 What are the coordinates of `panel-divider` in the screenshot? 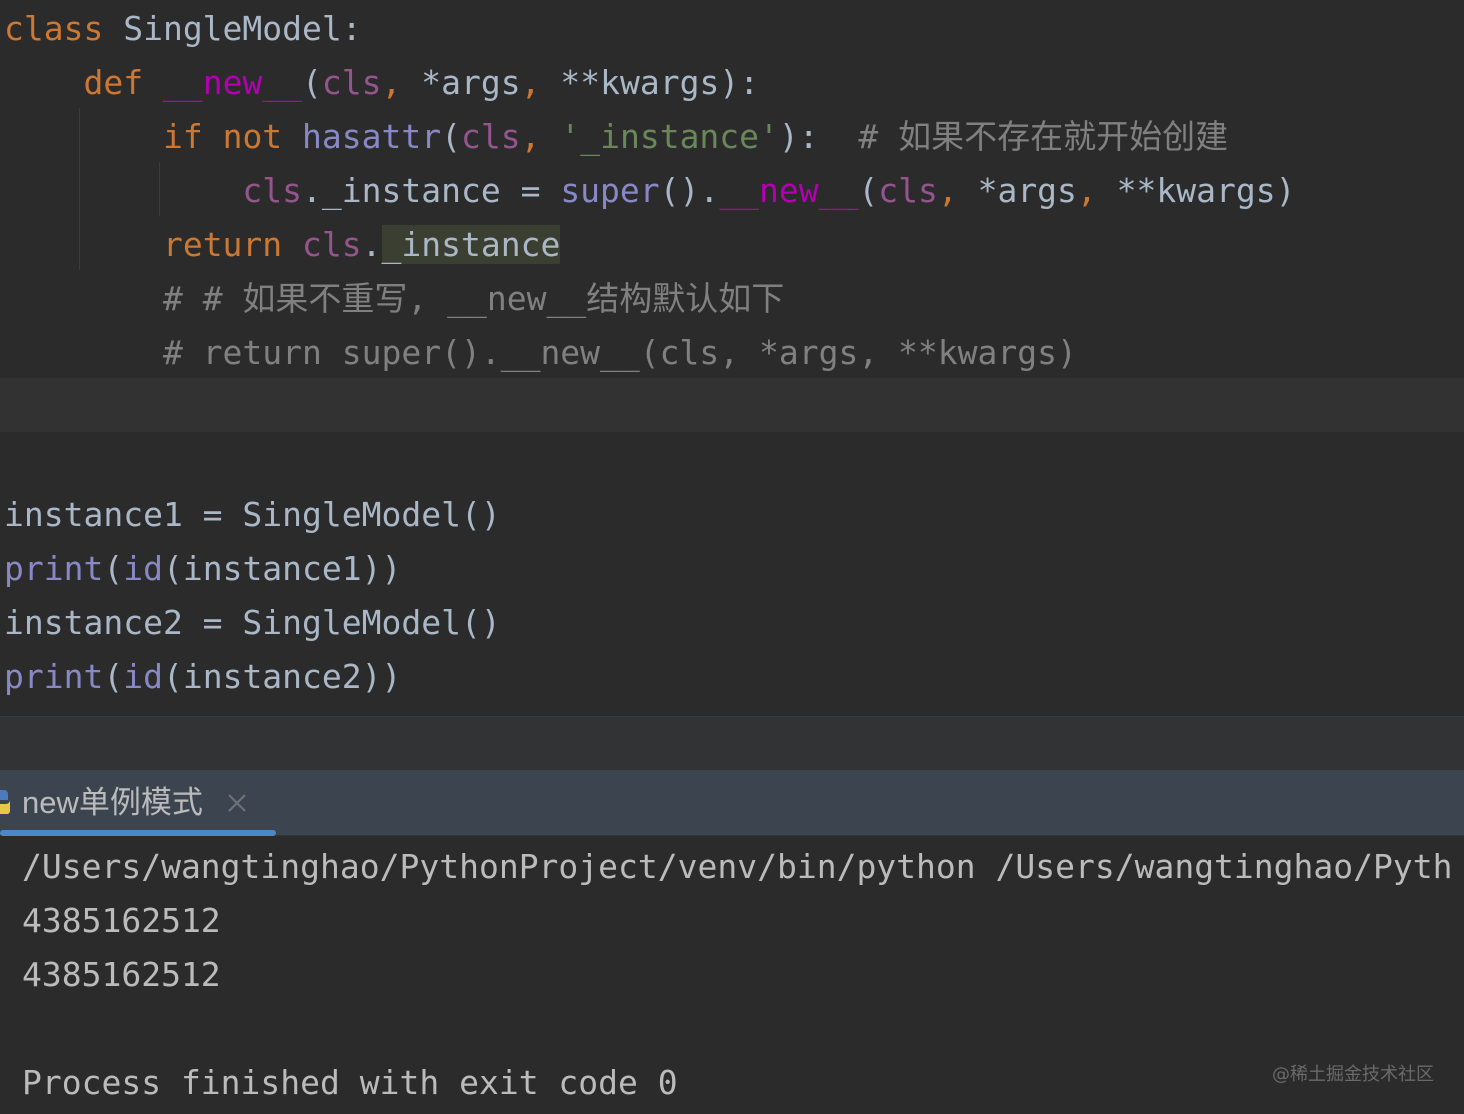 It's located at (732, 743).